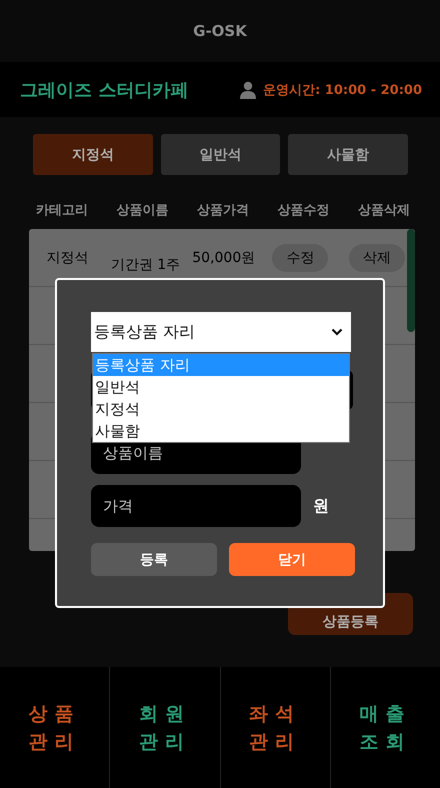 The height and width of the screenshot is (788, 440). I want to click on input-field: 가격, so click(196, 506).